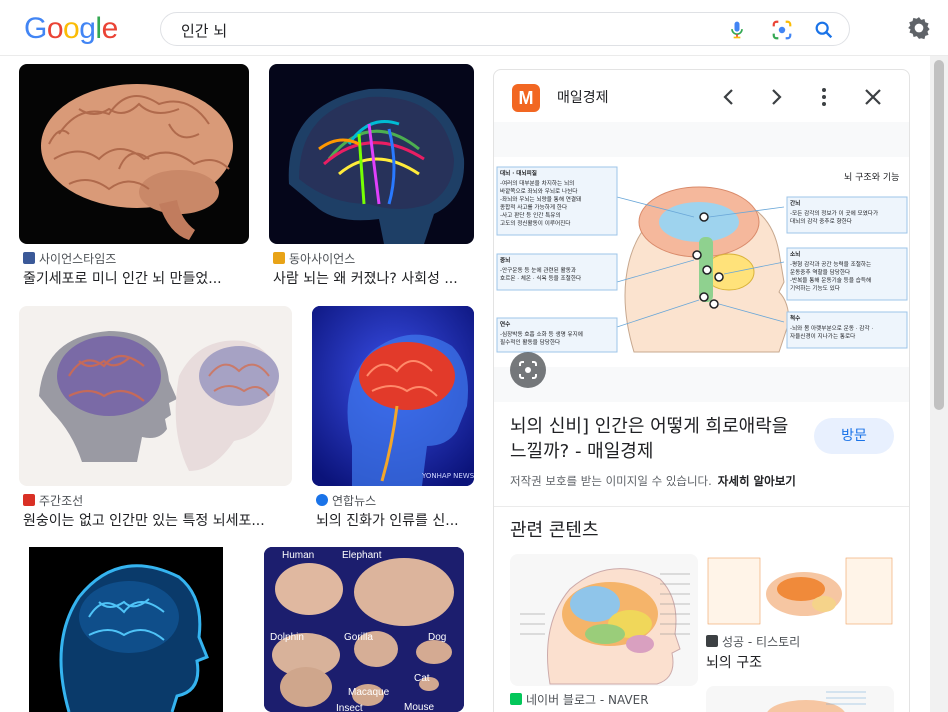 This screenshot has height=712, width=948. I want to click on brain-mri-tract-image, so click(376, 166).